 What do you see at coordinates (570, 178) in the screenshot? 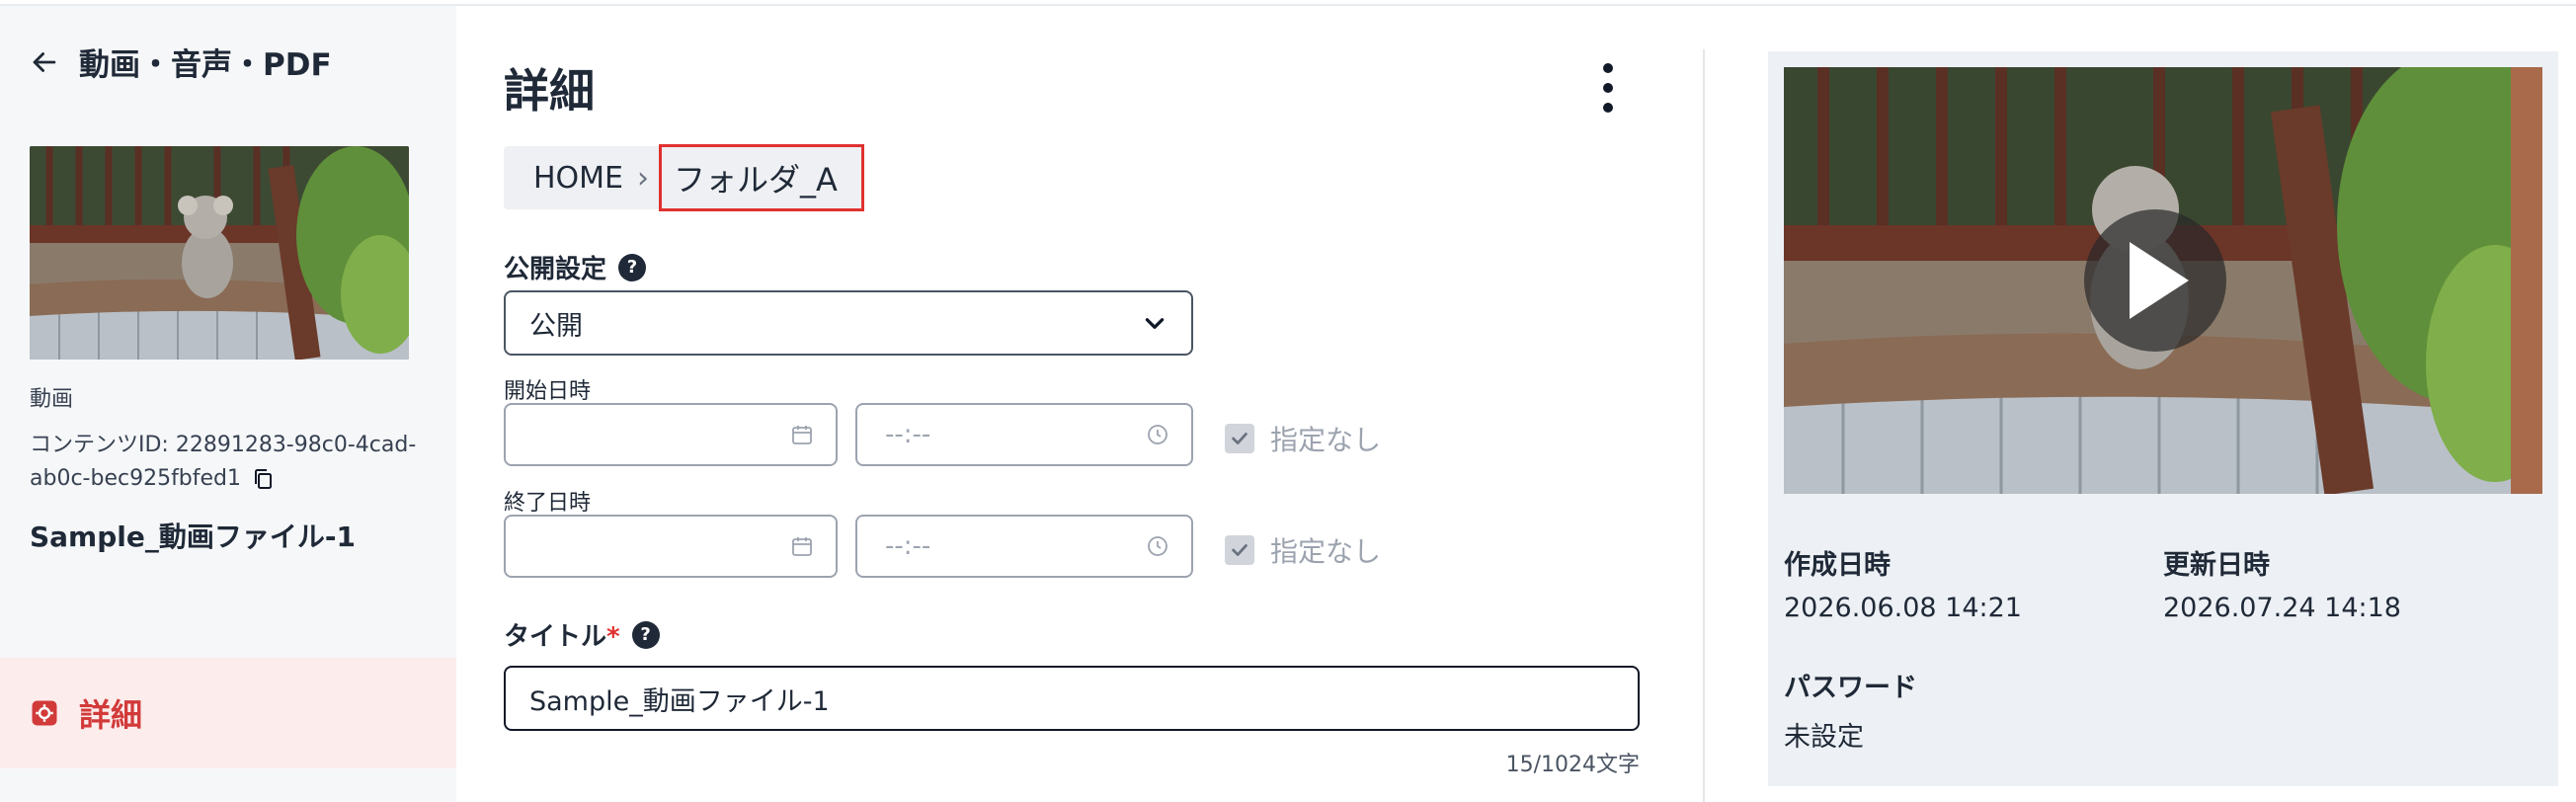
I see `breadcrumb-home: HOME` at bounding box center [570, 178].